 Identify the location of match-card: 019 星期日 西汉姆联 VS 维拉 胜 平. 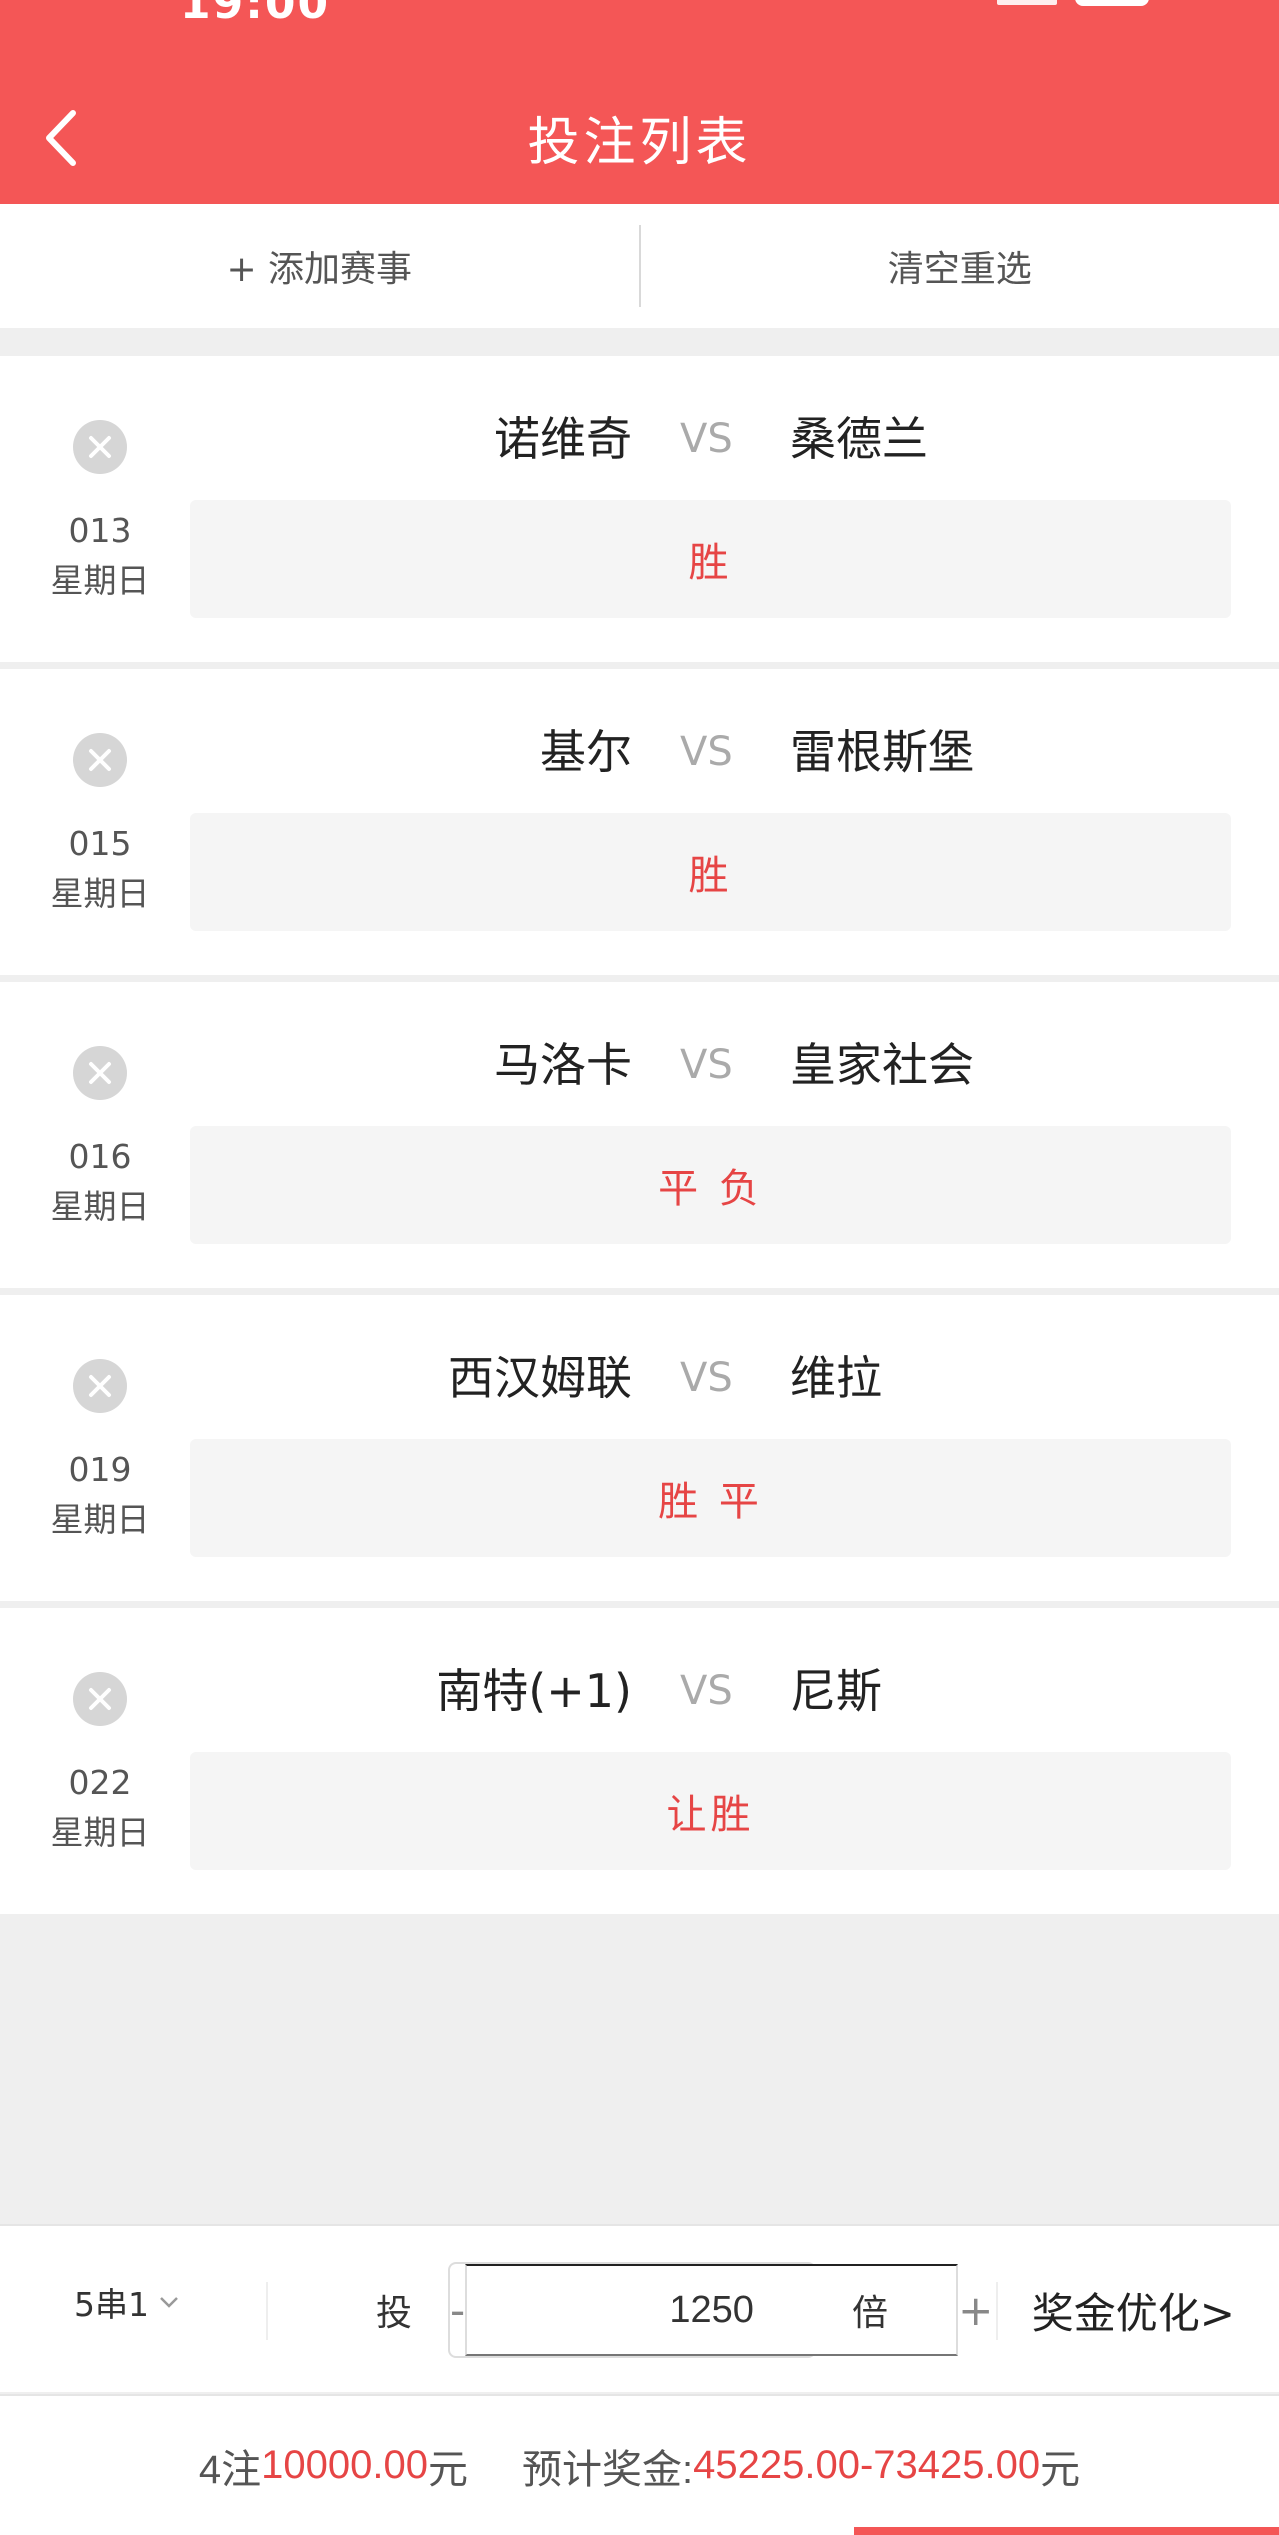
(639, 1448).